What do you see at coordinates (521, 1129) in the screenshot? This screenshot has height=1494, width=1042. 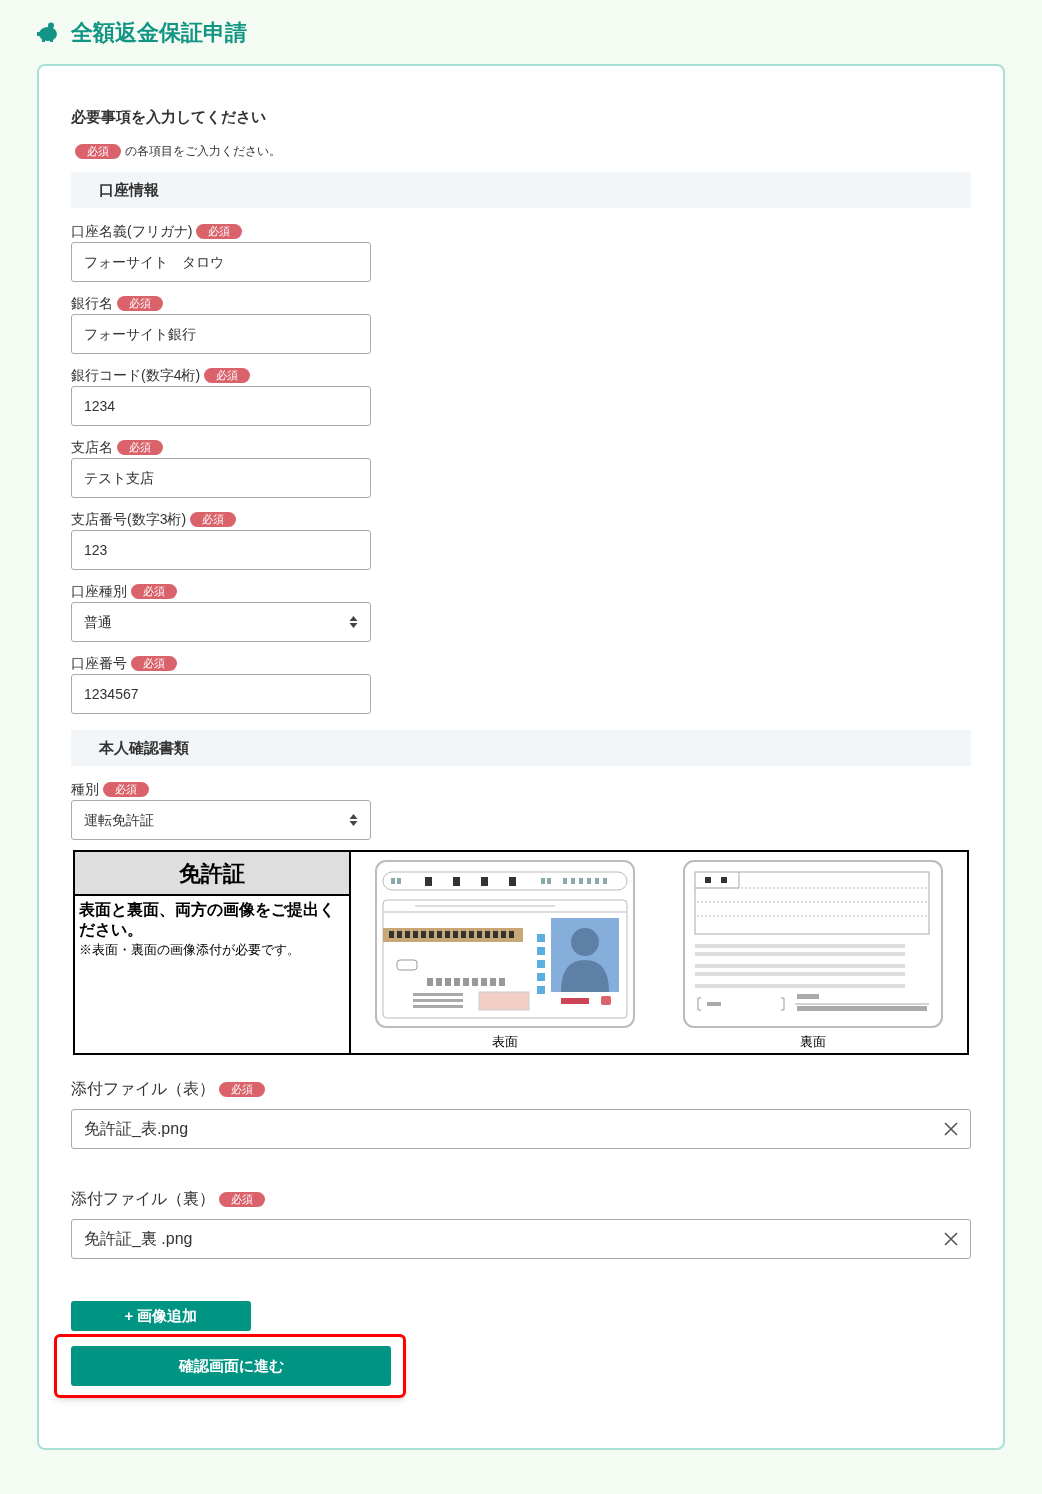 I see `file-field: 免許証_表.png` at bounding box center [521, 1129].